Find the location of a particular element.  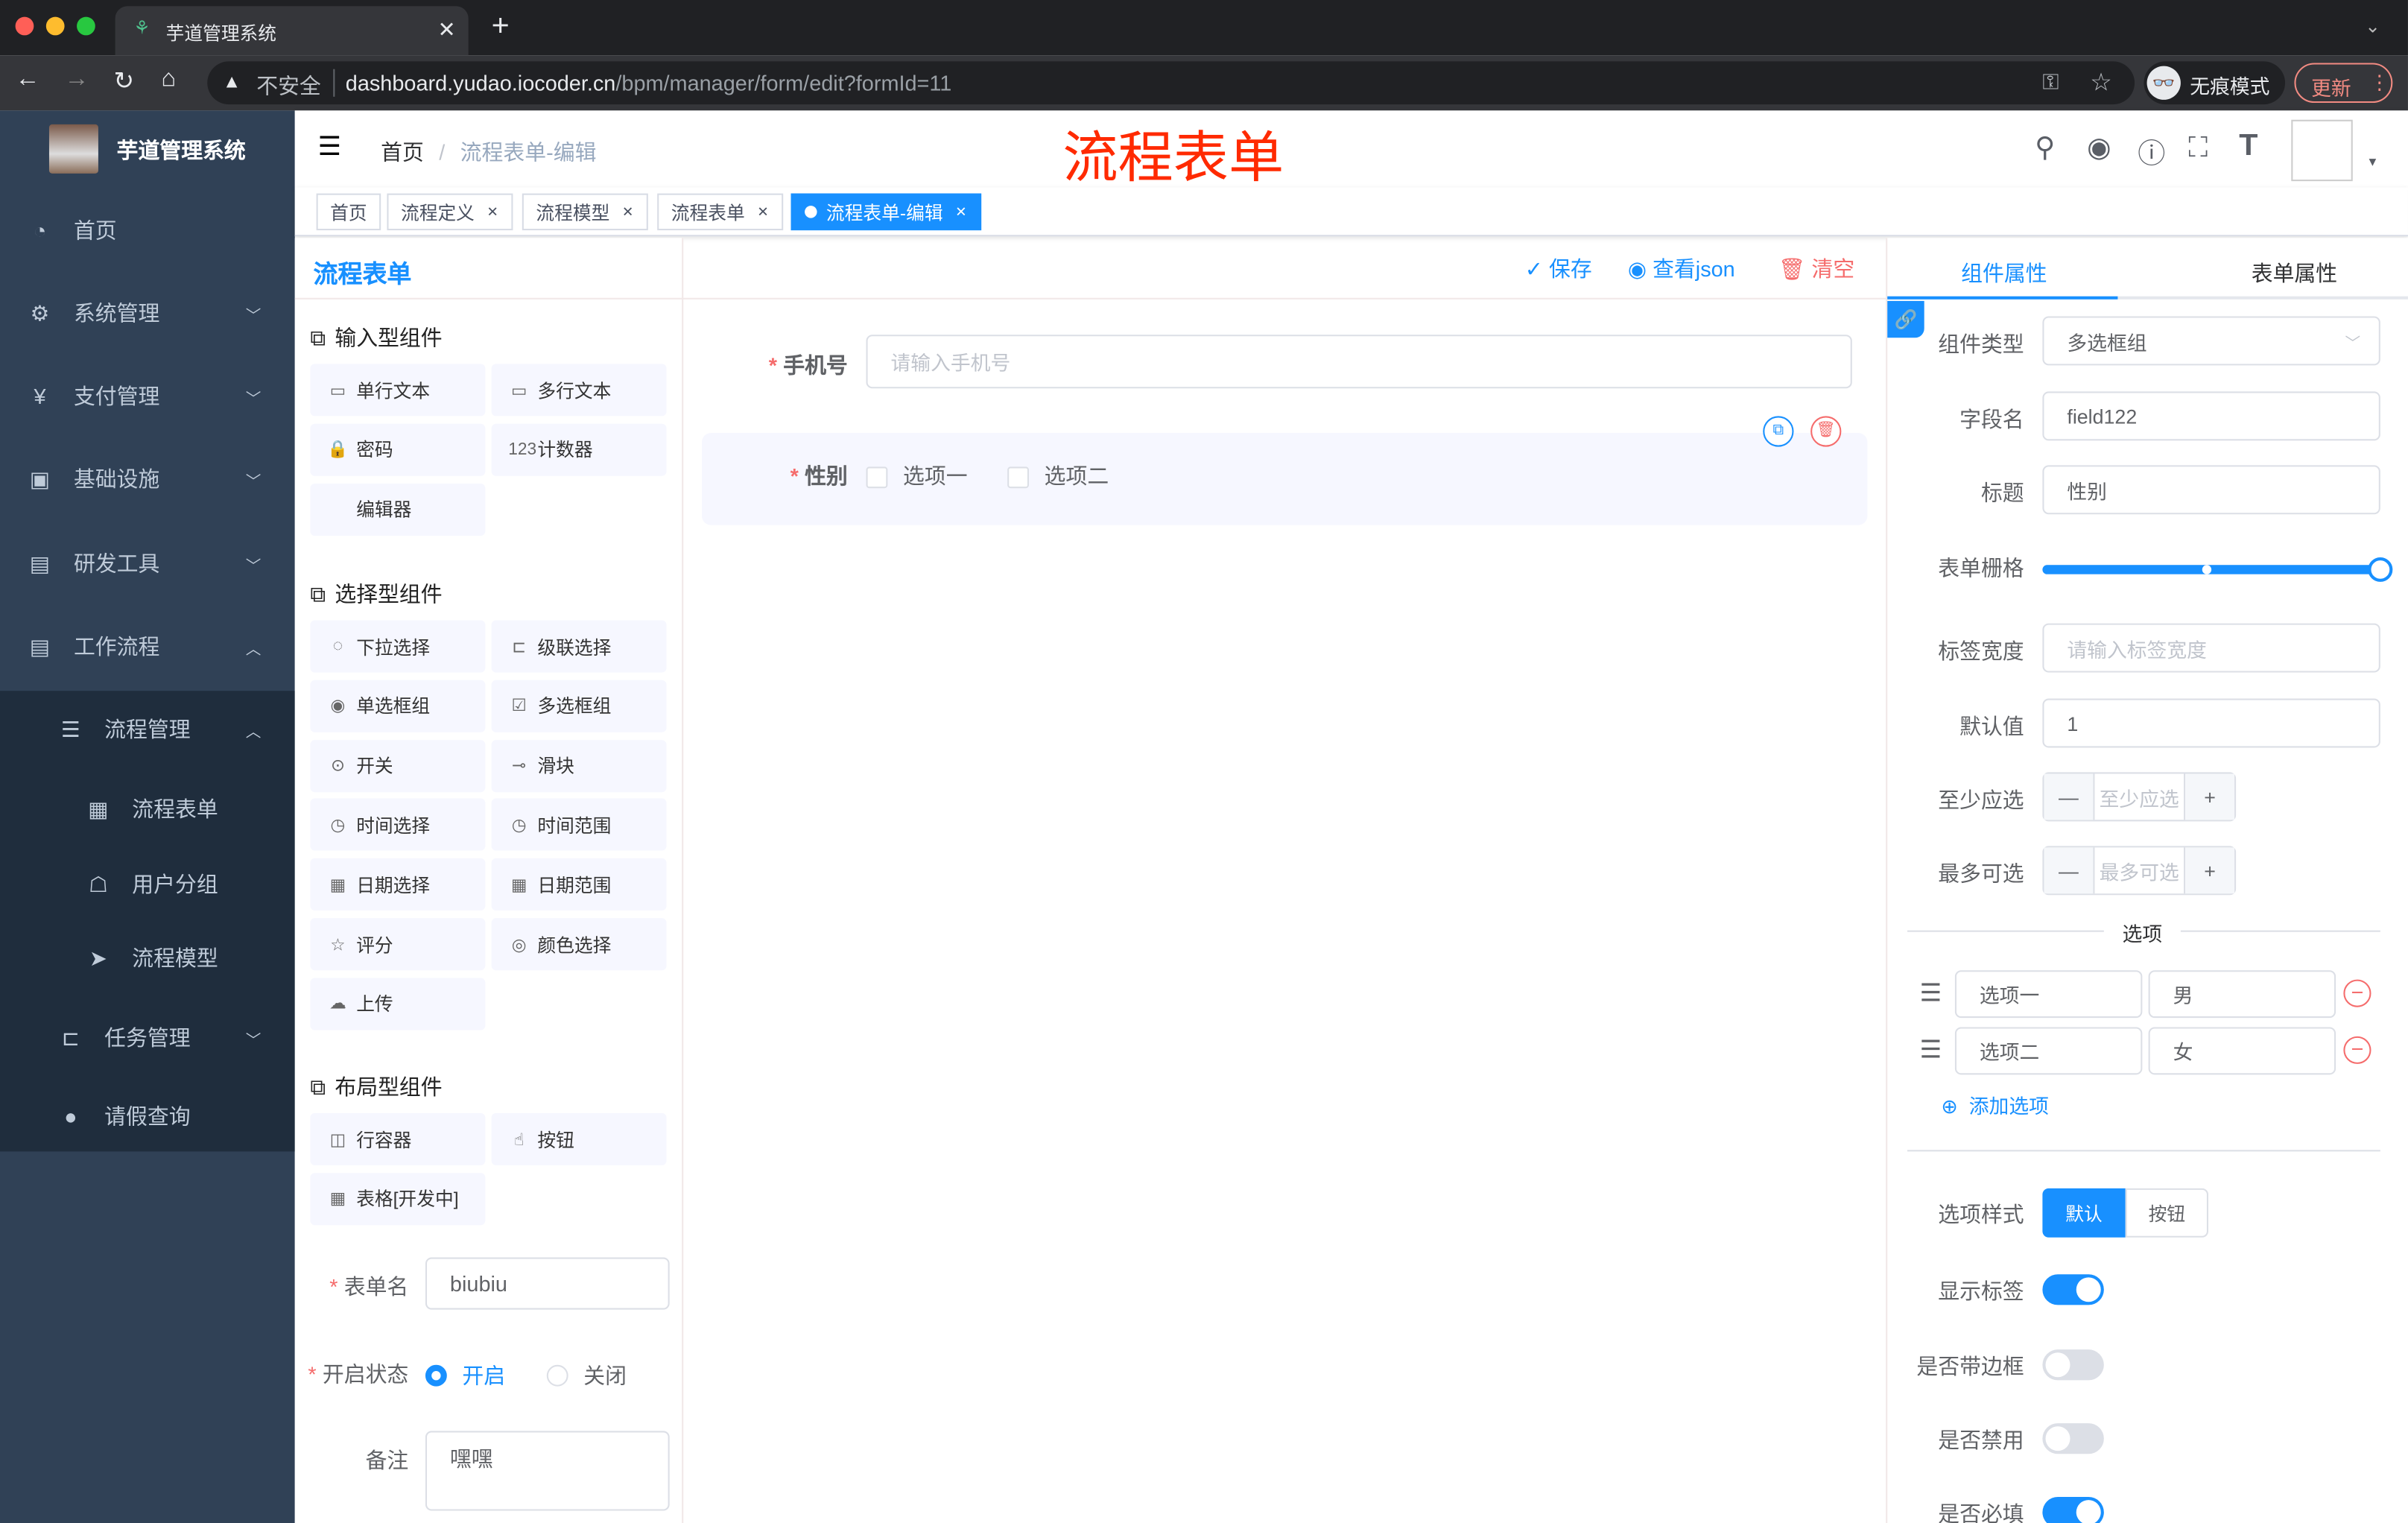

sidebar-item: ▤ 工作流程 ︿ is located at coordinates (147, 646).